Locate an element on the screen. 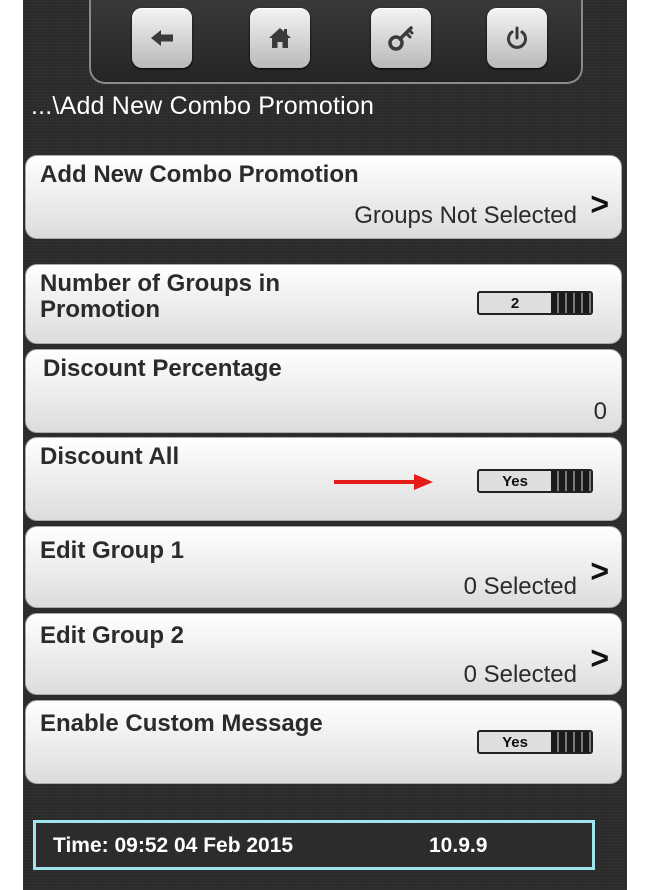 The width and height of the screenshot is (650, 890). row-title: Enable Custom Message is located at coordinates (181, 723).